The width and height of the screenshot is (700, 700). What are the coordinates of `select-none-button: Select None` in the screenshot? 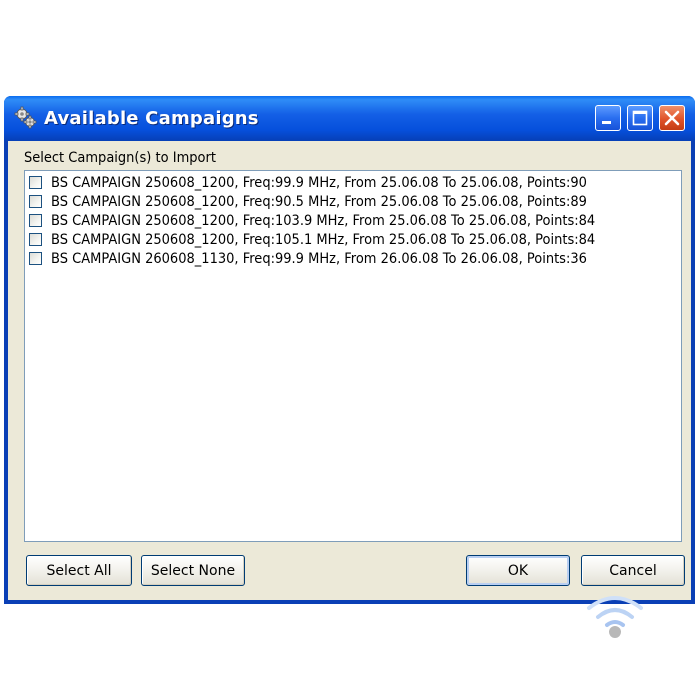 It's located at (193, 570).